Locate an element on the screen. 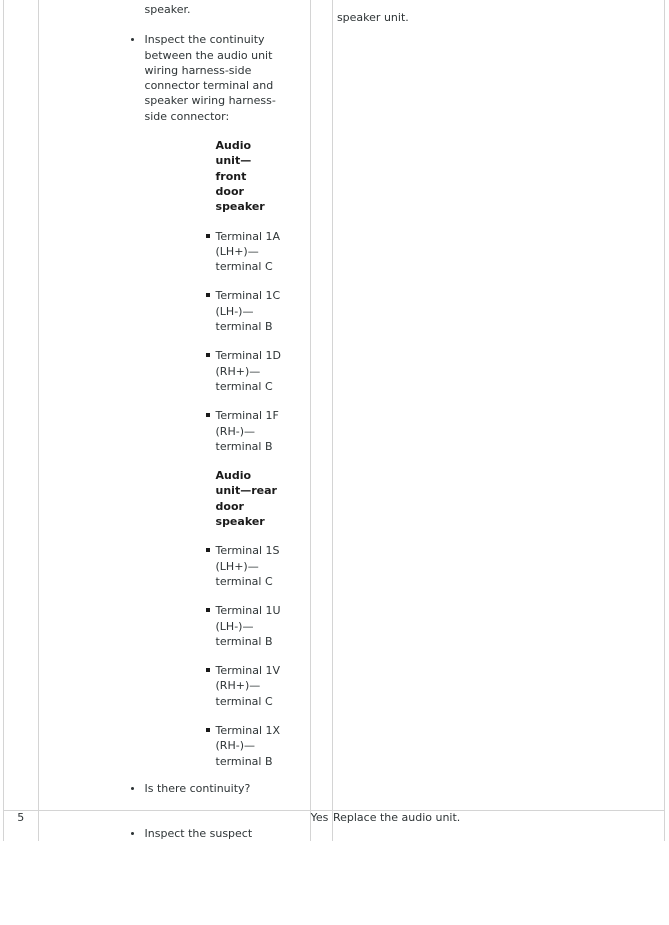 Image resolution: width=669 pixels, height=925 pixels. terminal-text: Terminal 1S (LH+)—terminal C is located at coordinates (247, 566).